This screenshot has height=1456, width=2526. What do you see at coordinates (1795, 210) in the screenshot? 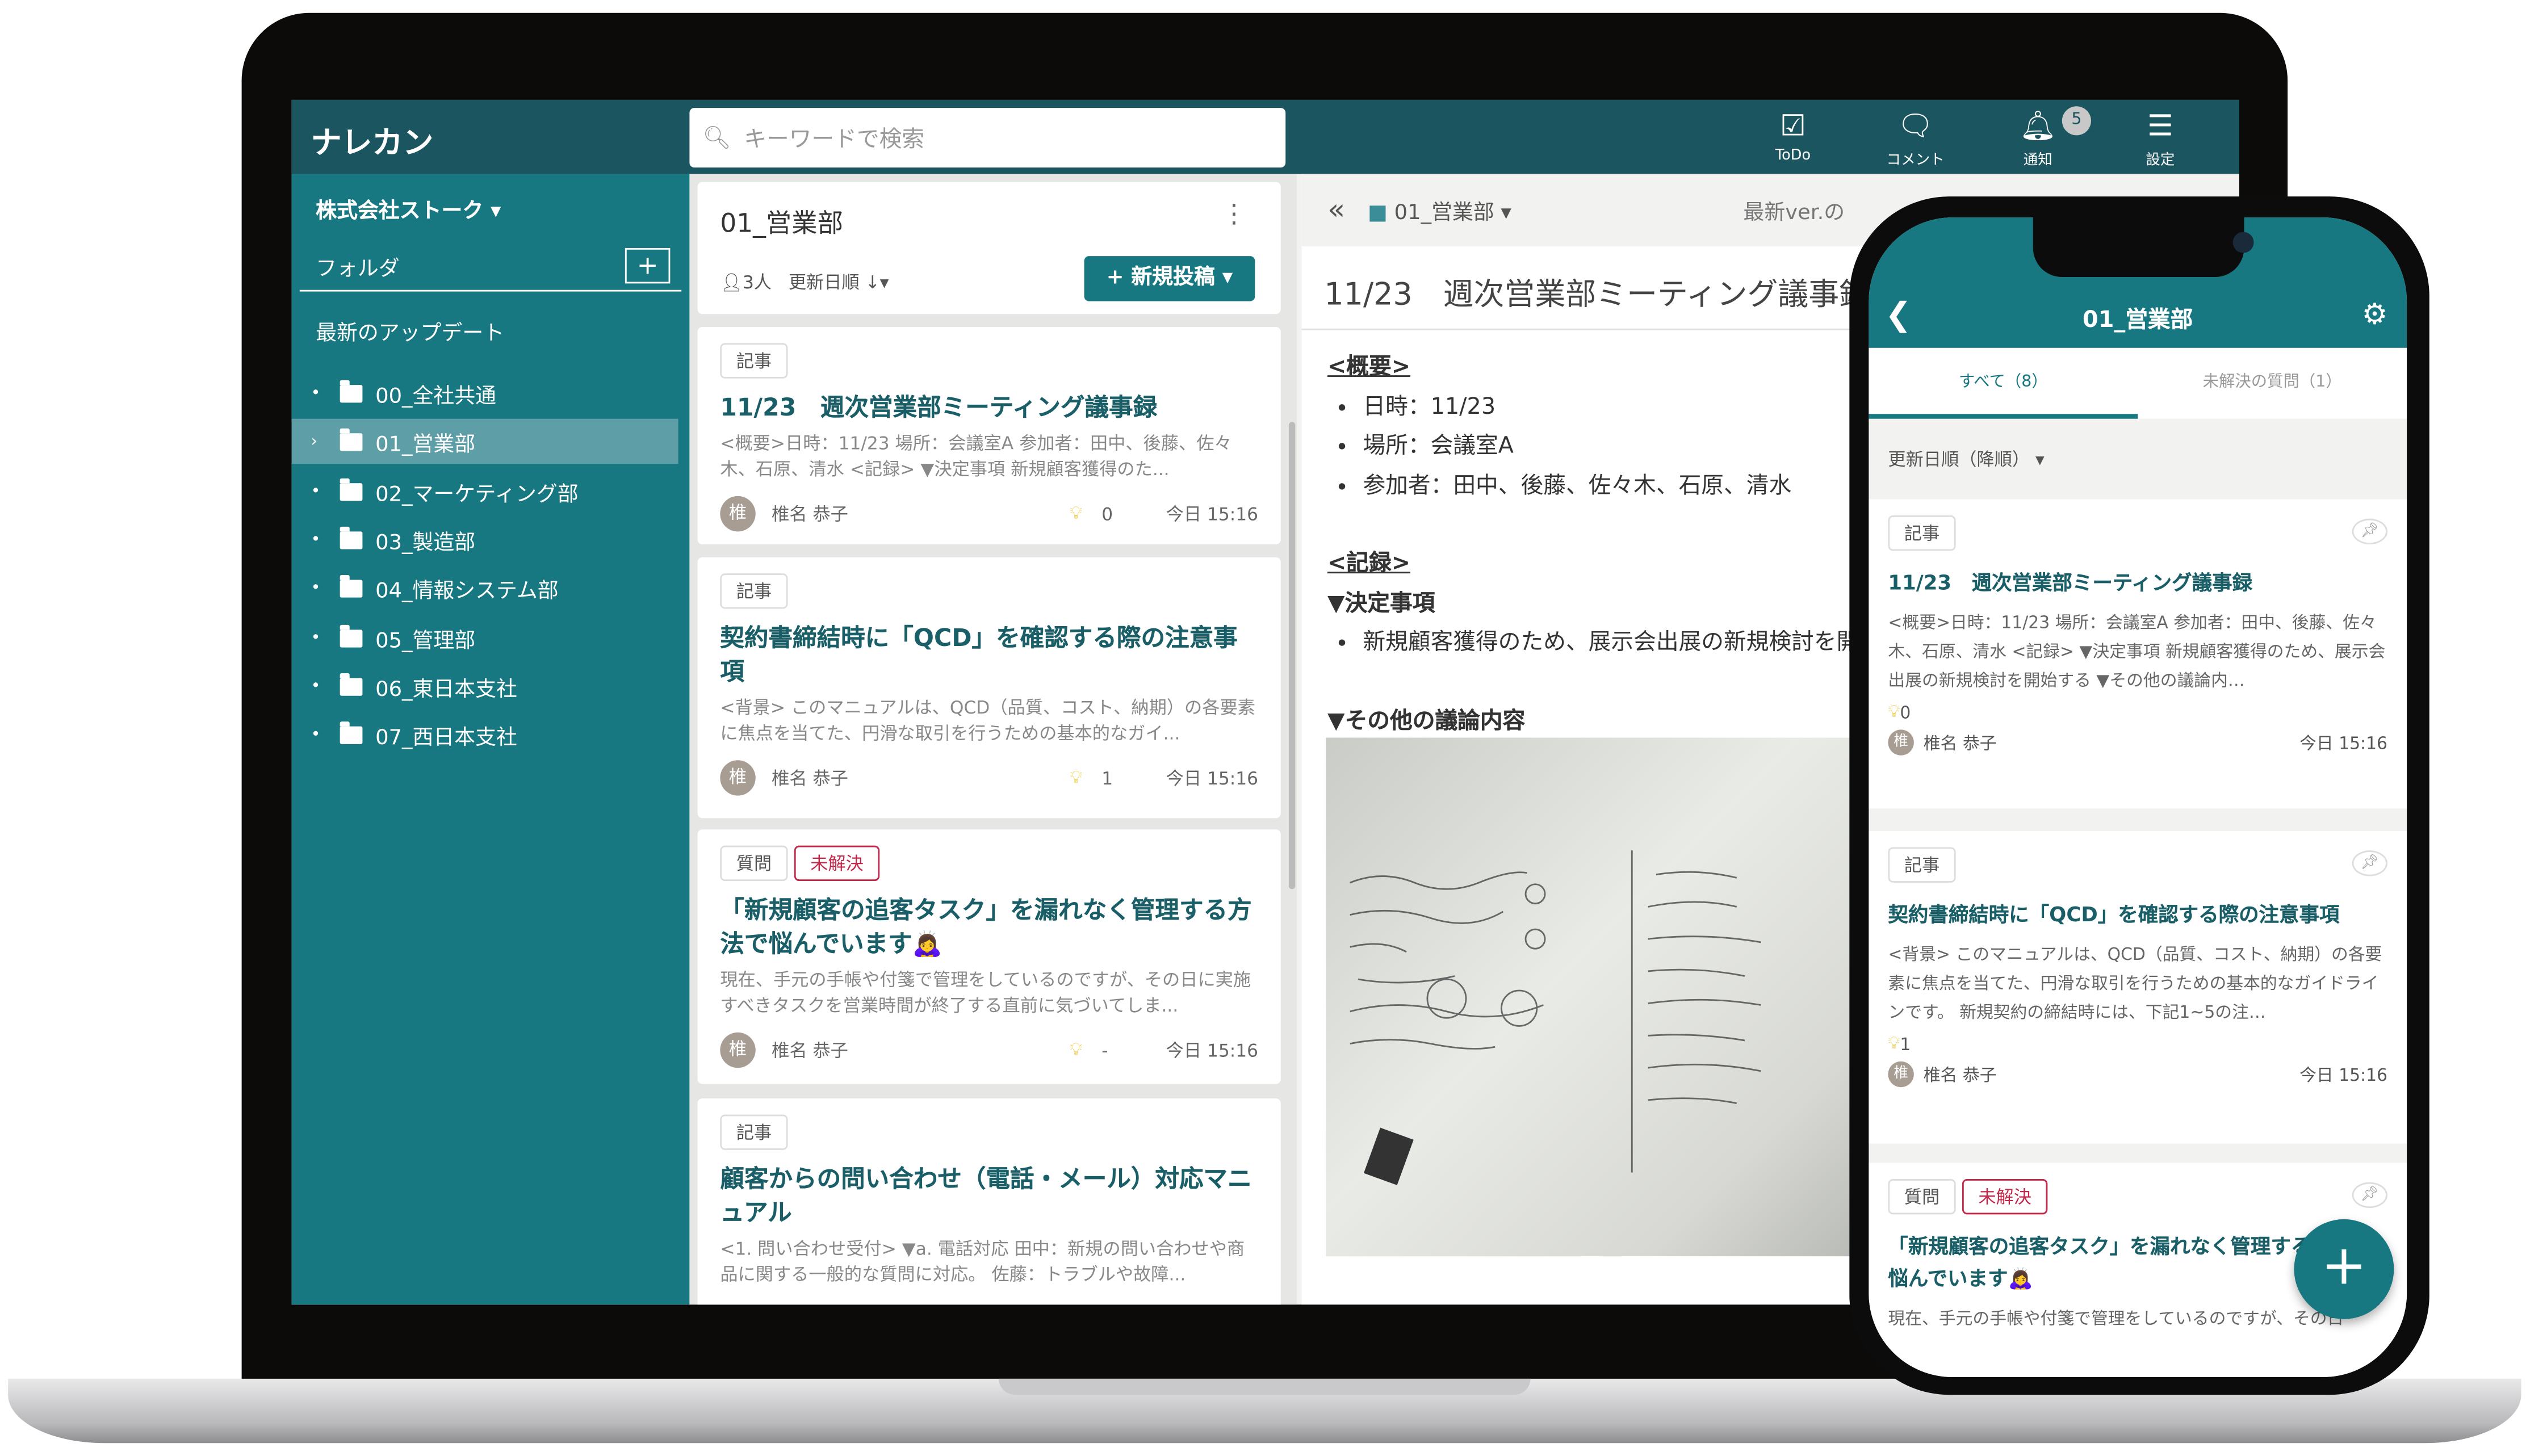
I see `version-label: 最新ver.の` at bounding box center [1795, 210].